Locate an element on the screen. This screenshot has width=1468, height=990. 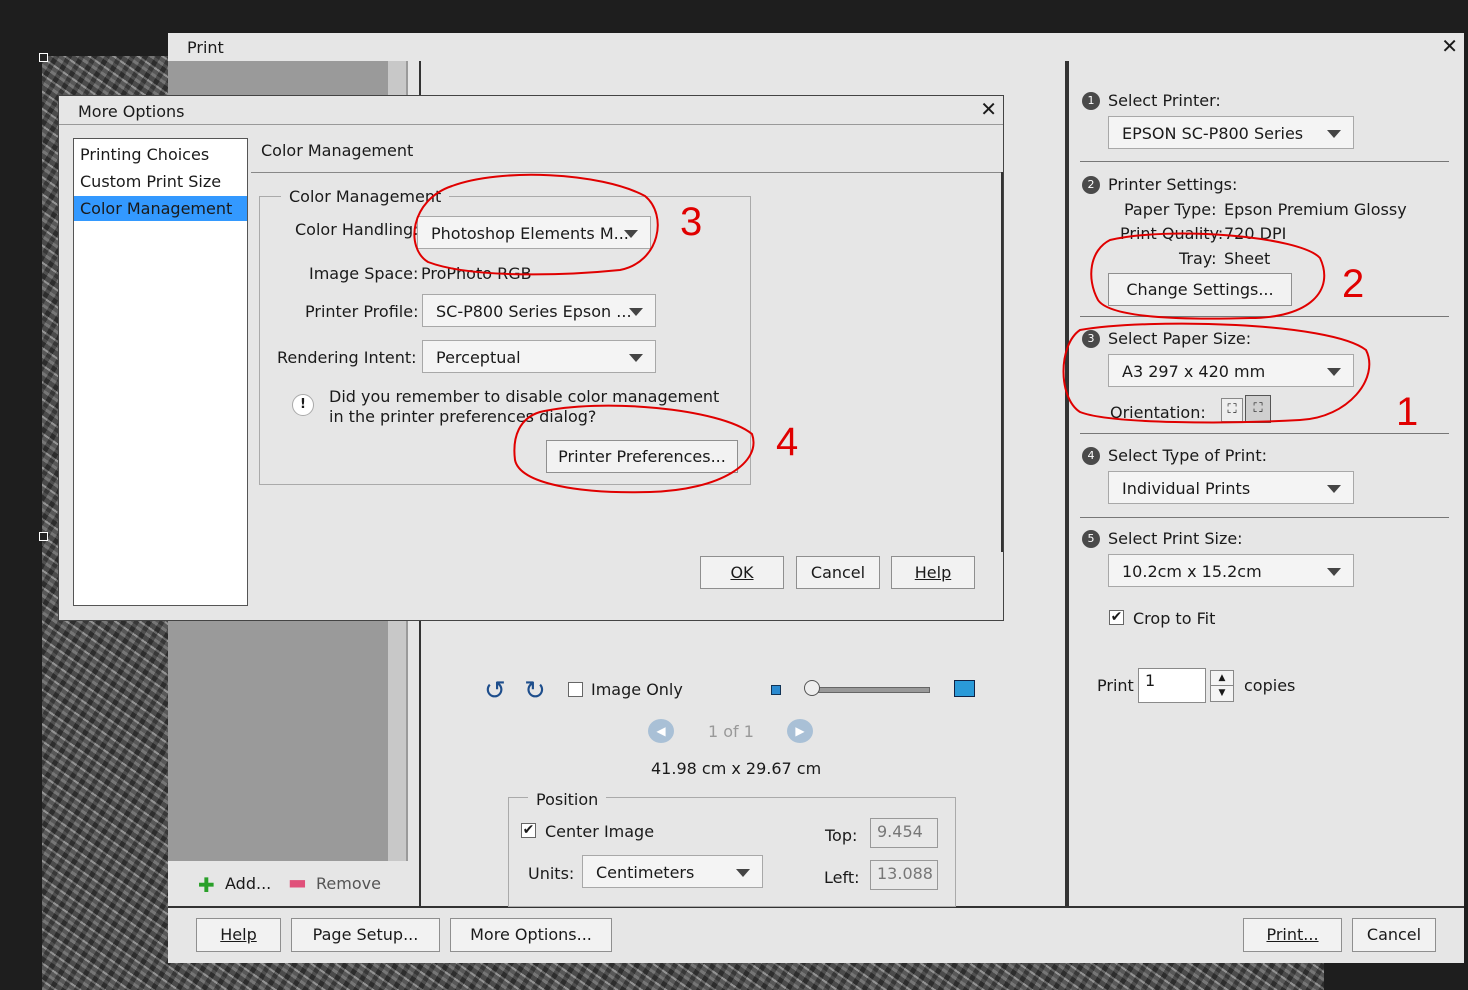
annotation-number-2: 2 is located at coordinates (1353, 284).